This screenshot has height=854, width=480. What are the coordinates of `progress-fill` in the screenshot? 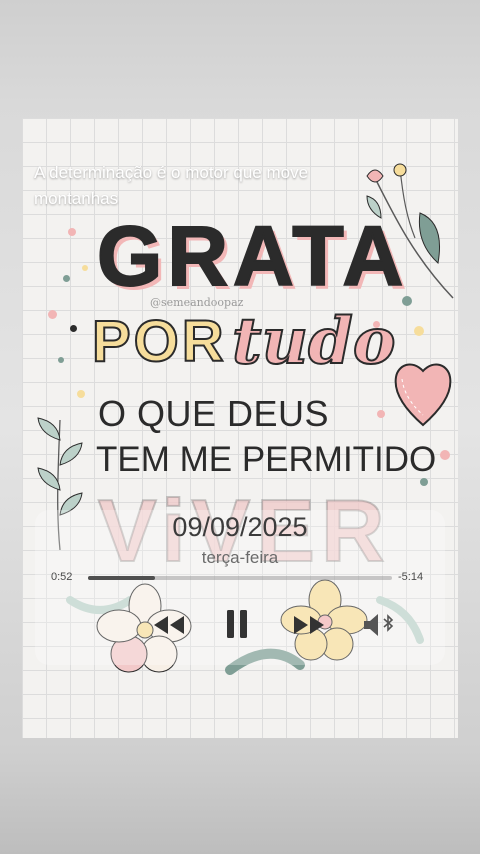 It's located at (121, 578).